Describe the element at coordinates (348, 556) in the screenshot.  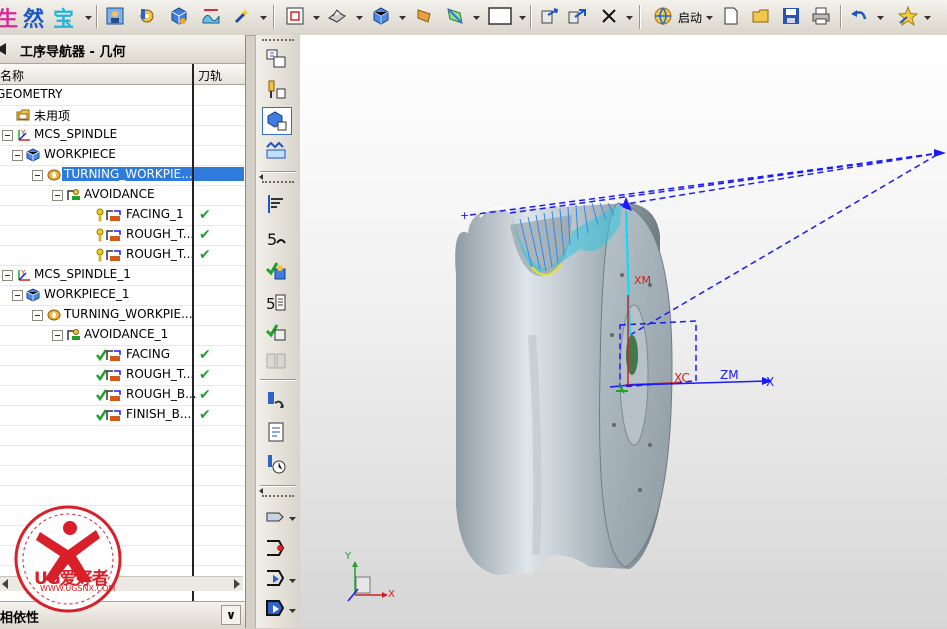
I see `triad-y-label: Y` at that location.